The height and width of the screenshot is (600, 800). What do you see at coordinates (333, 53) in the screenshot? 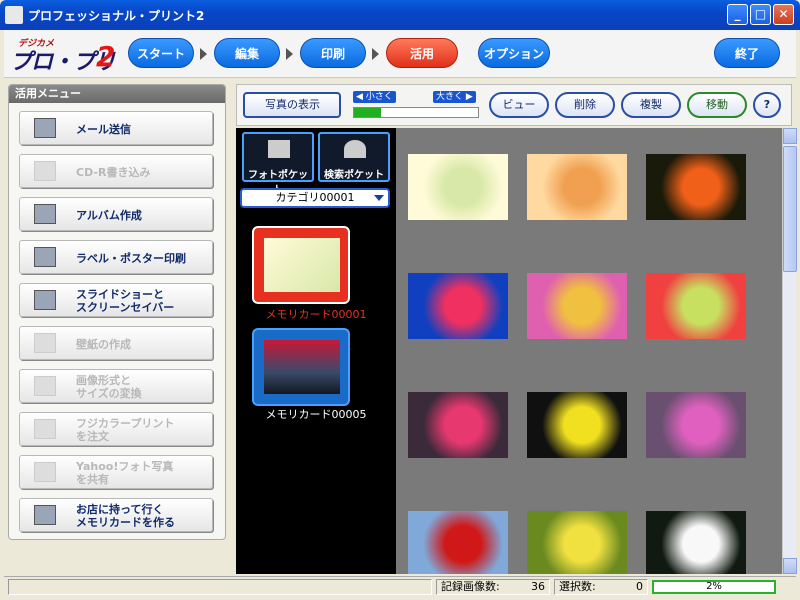
I see `print-button: 印刷` at bounding box center [333, 53].